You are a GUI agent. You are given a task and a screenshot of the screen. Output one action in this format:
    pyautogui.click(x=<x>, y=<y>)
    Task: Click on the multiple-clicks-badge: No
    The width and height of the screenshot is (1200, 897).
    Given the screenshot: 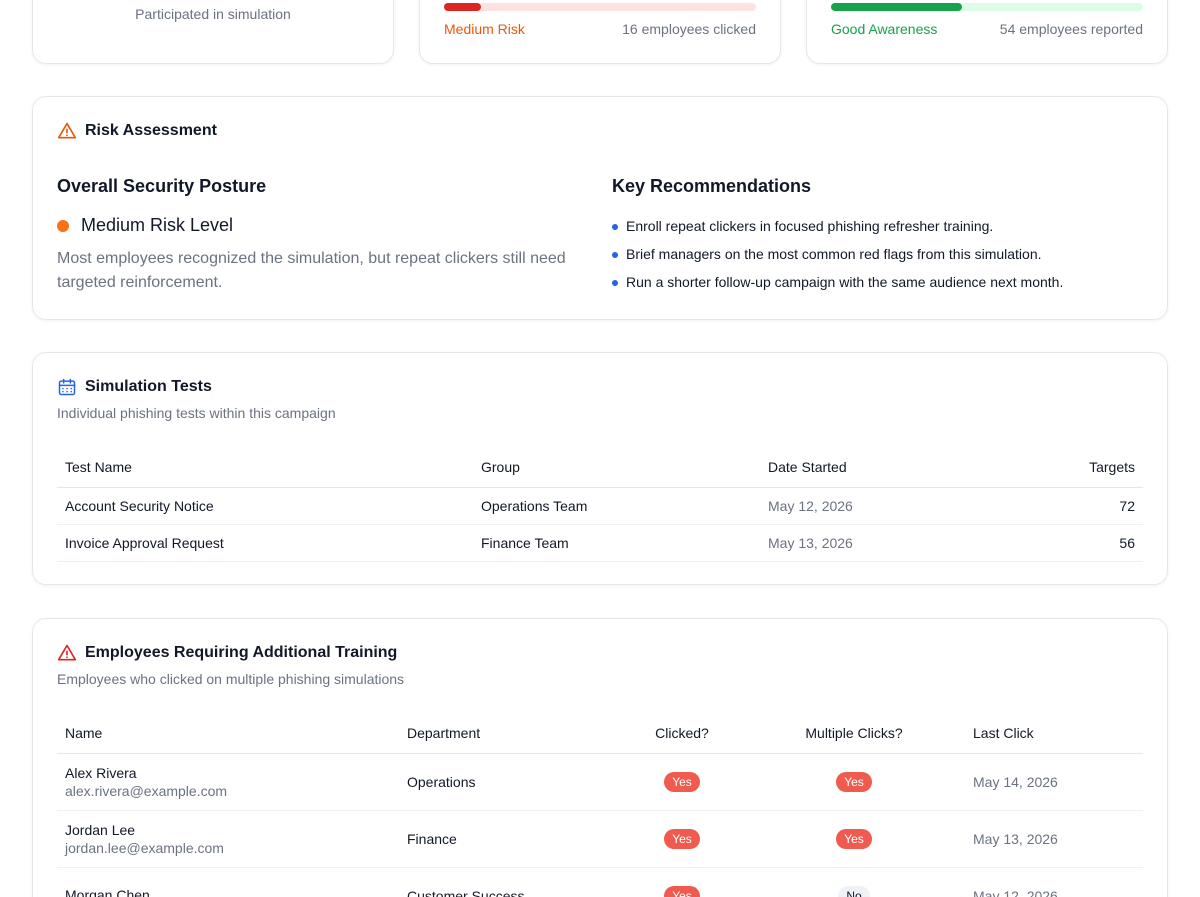 What is the action you would take?
    pyautogui.click(x=854, y=891)
    